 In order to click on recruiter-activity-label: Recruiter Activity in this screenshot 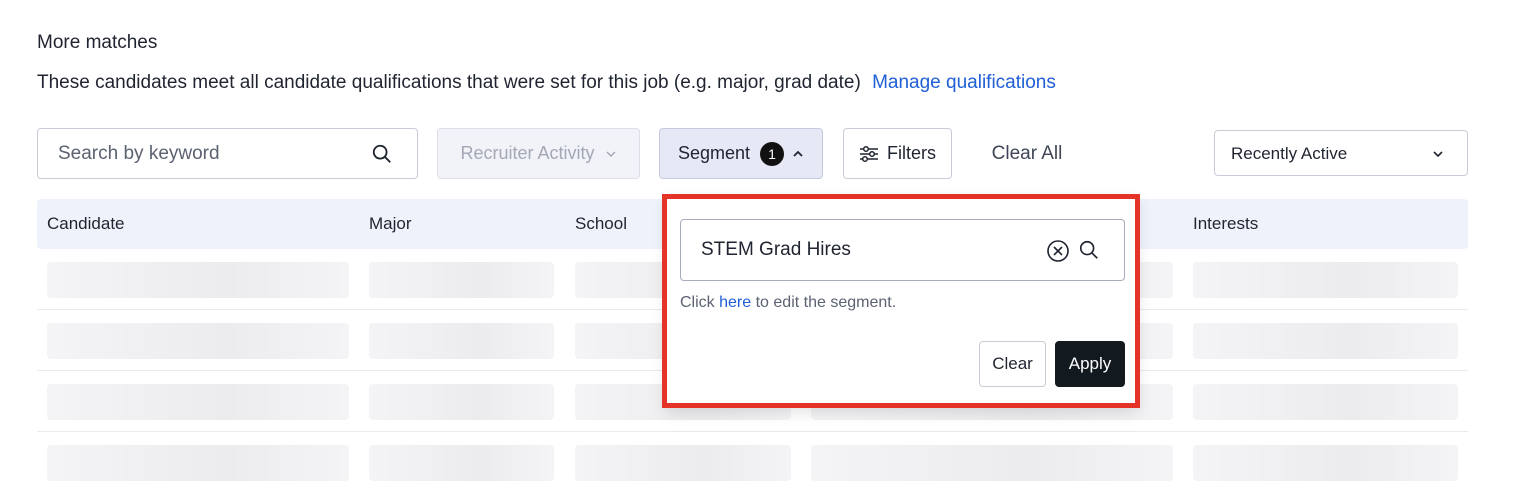, I will do `click(527, 153)`.